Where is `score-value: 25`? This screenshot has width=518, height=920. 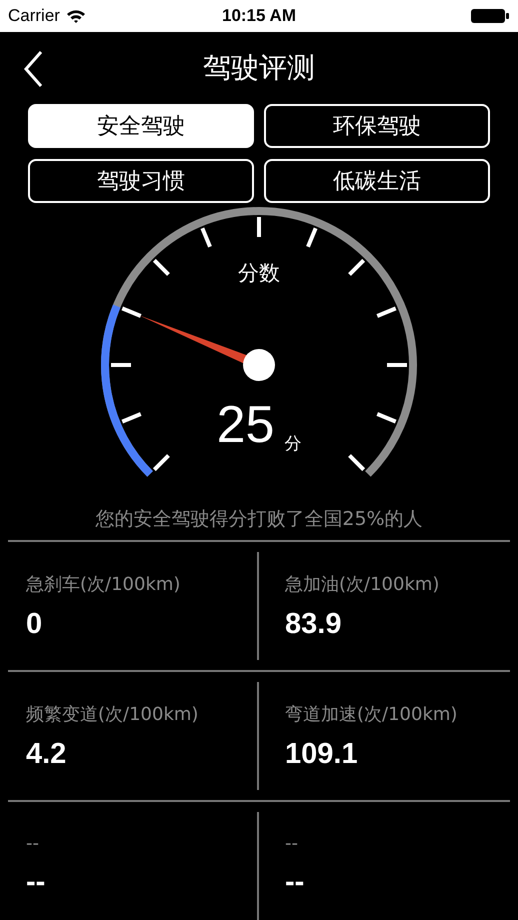
score-value: 25 is located at coordinates (245, 425).